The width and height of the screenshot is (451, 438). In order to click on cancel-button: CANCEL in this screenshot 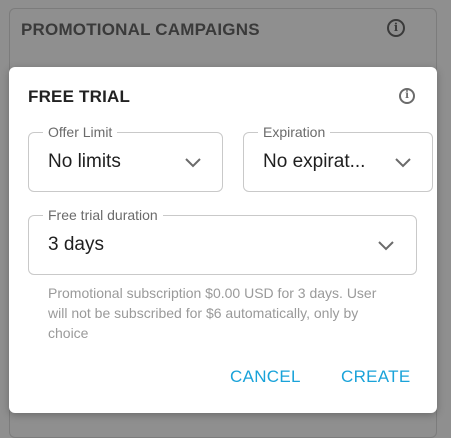, I will do `click(265, 377)`.